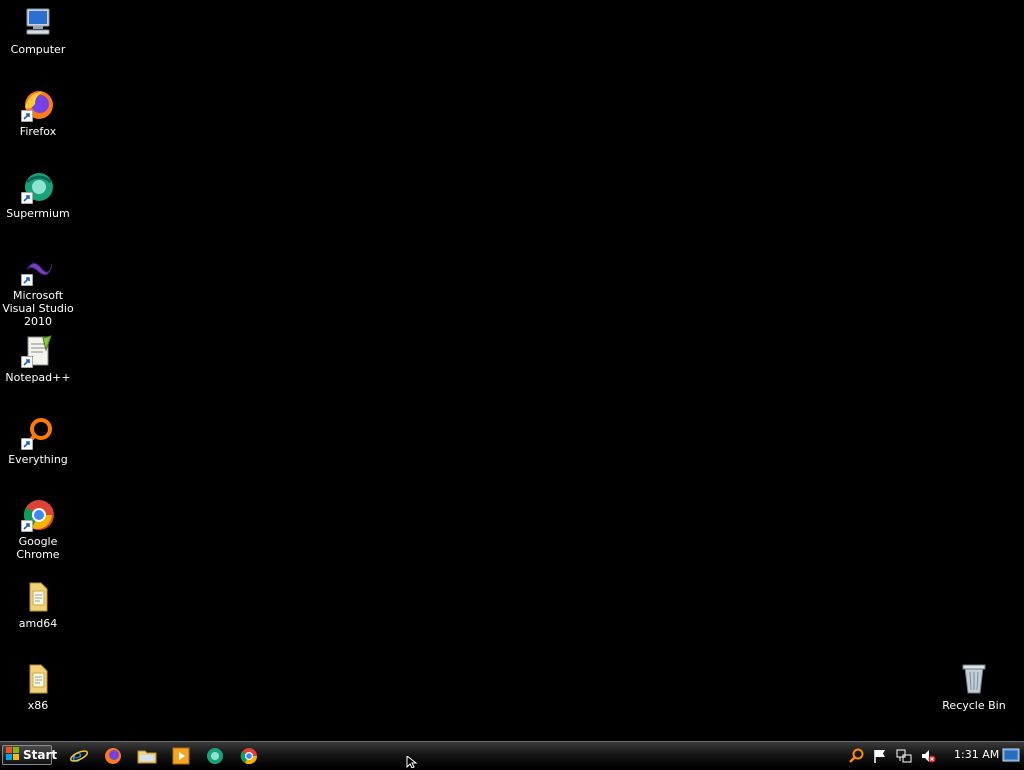 The width and height of the screenshot is (1024, 770). Describe the element at coordinates (974, 705) in the screenshot. I see `desktop-icon-label: Recycle Bin` at that location.